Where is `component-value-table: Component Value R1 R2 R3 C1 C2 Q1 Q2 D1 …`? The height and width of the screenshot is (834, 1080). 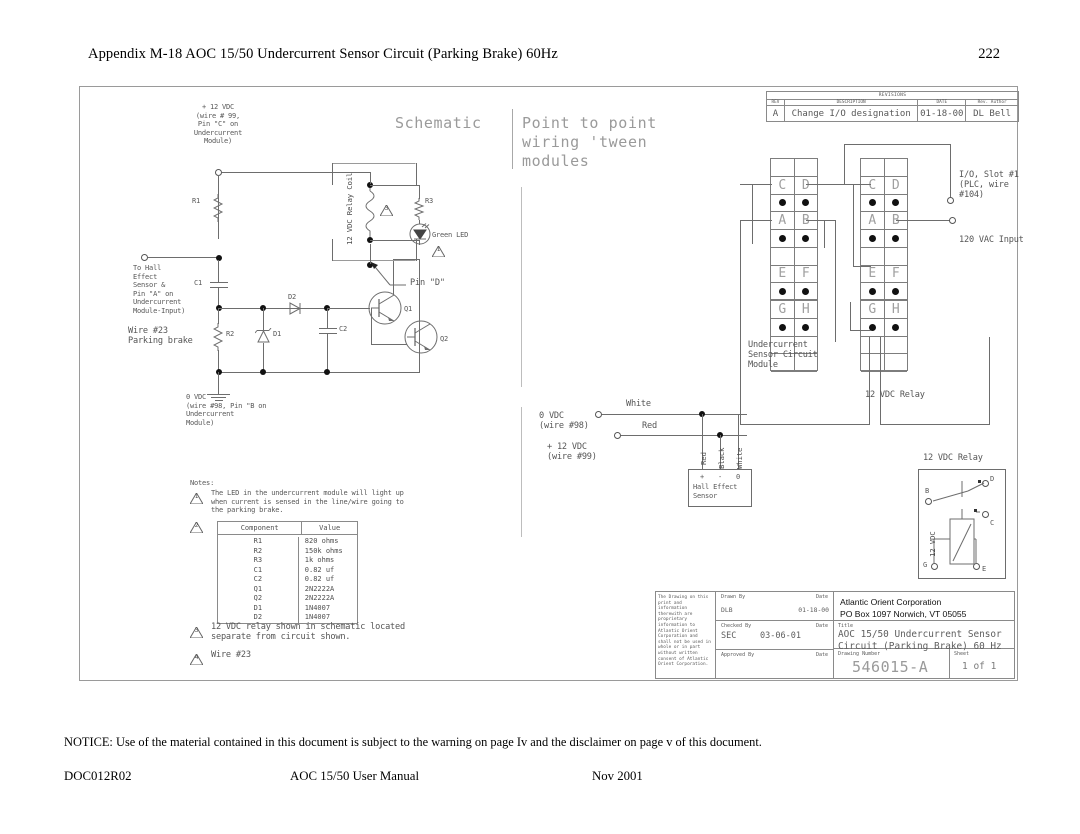
component-value-table: Component Value R1 R2 R3 C1 C2 Q1 Q2 D1 … is located at coordinates (287, 572).